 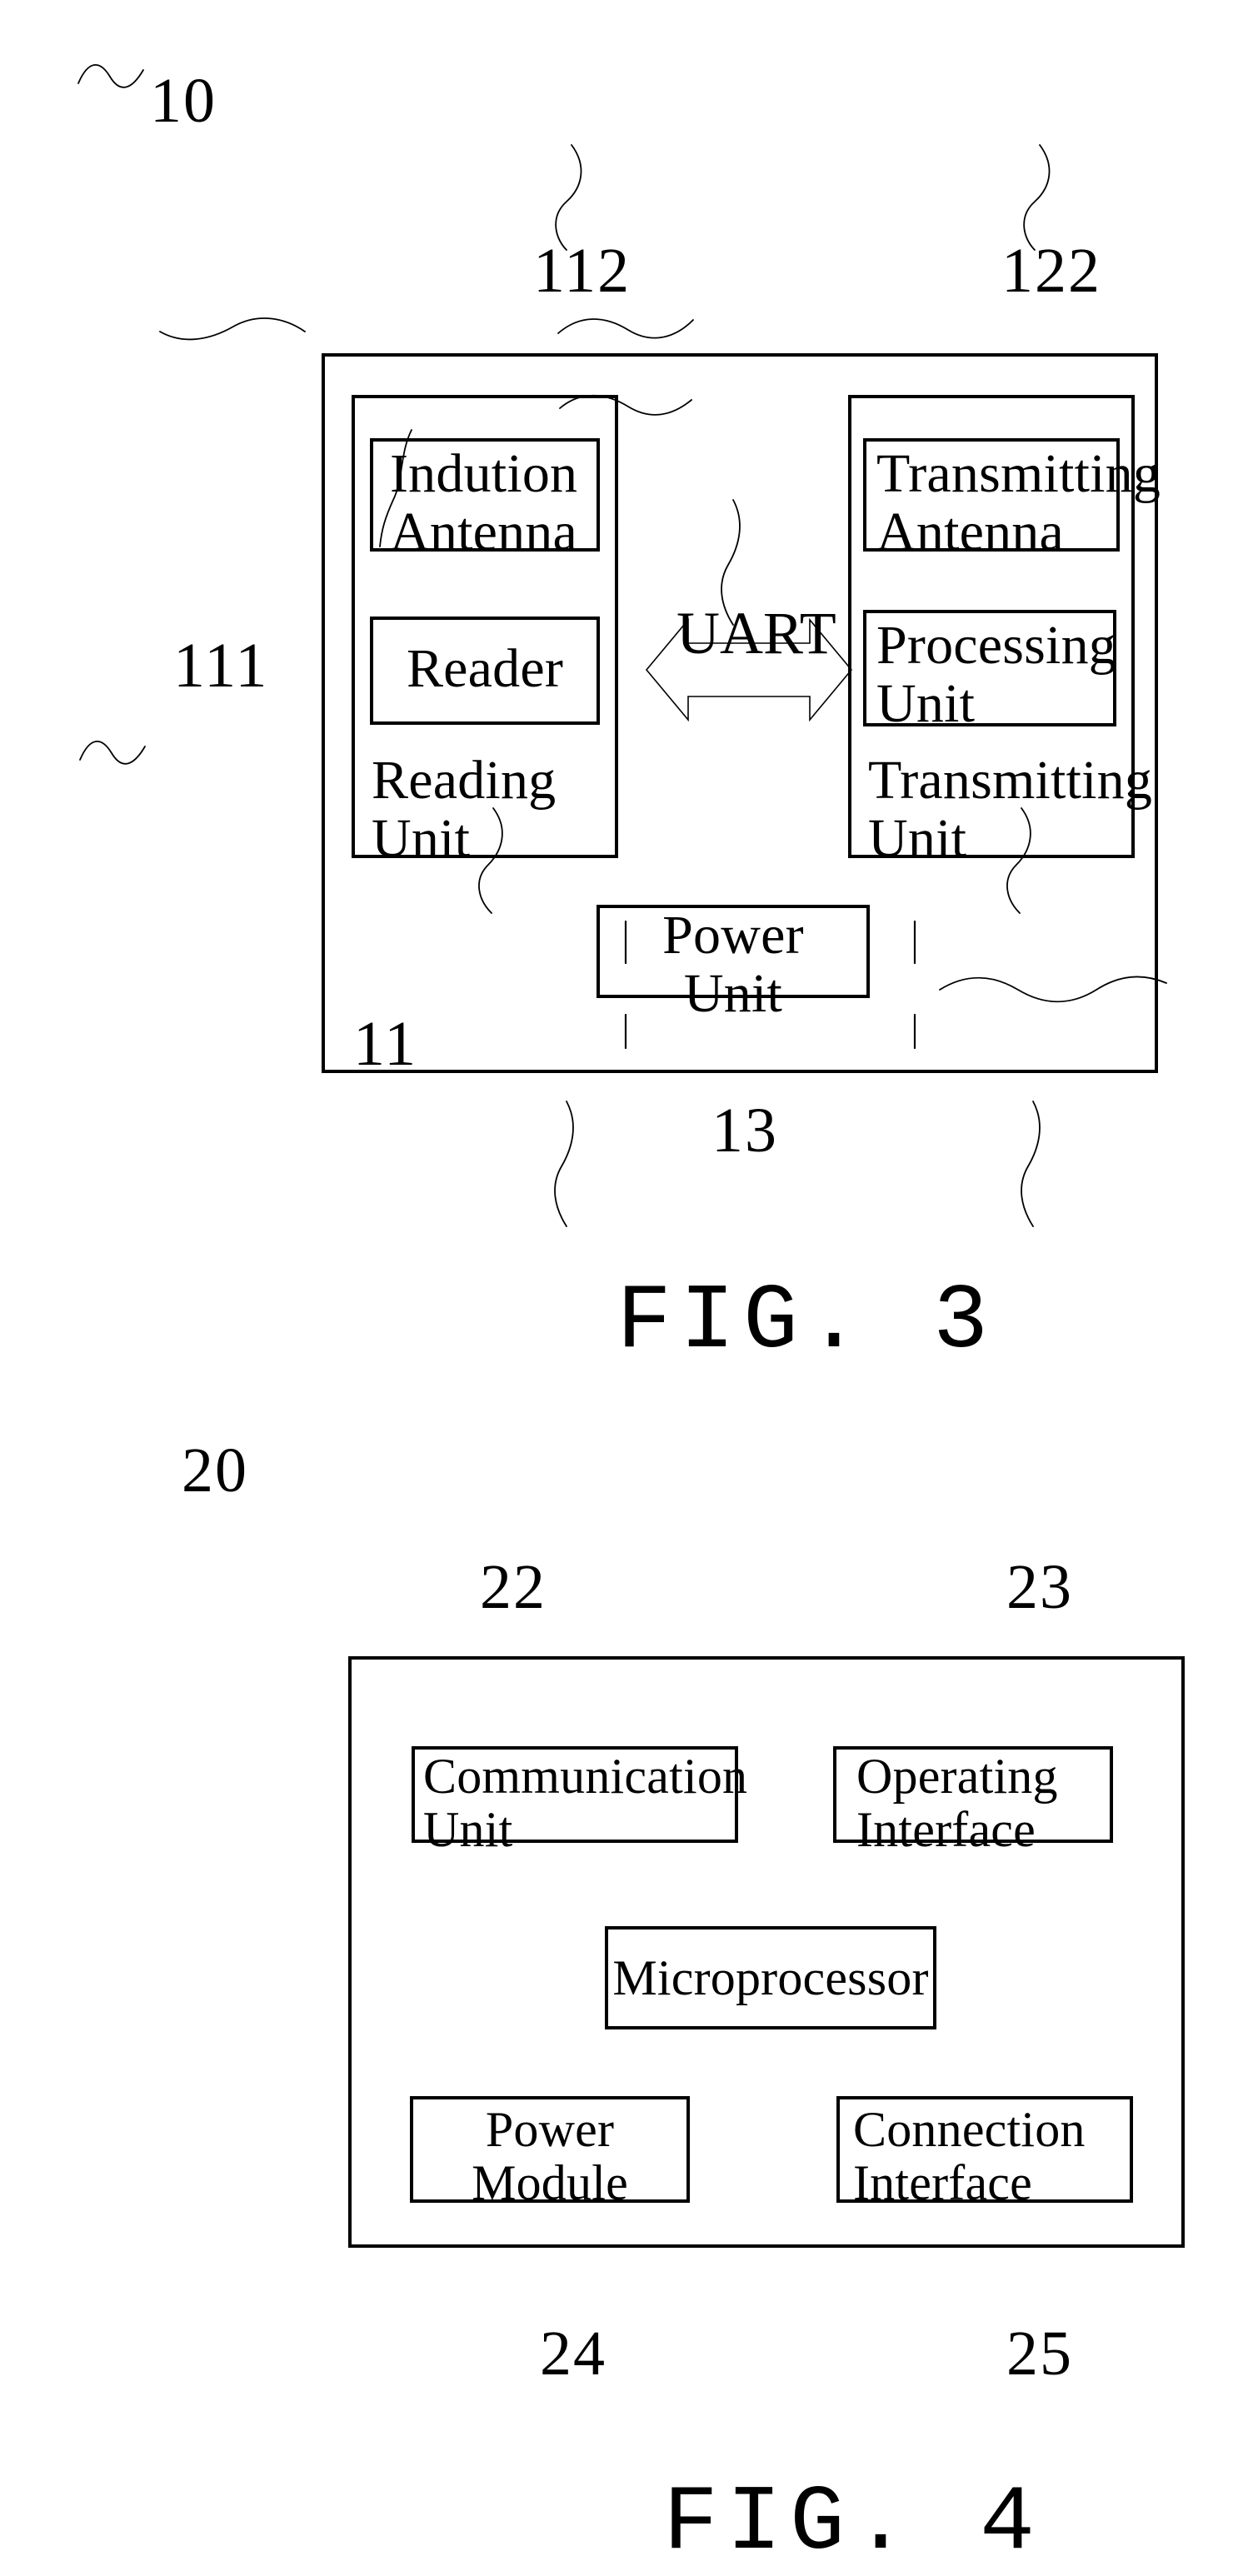 What do you see at coordinates (770, 1978) in the screenshot?
I see `fig4-microprocessor-label: Microprocessor` at bounding box center [770, 1978].